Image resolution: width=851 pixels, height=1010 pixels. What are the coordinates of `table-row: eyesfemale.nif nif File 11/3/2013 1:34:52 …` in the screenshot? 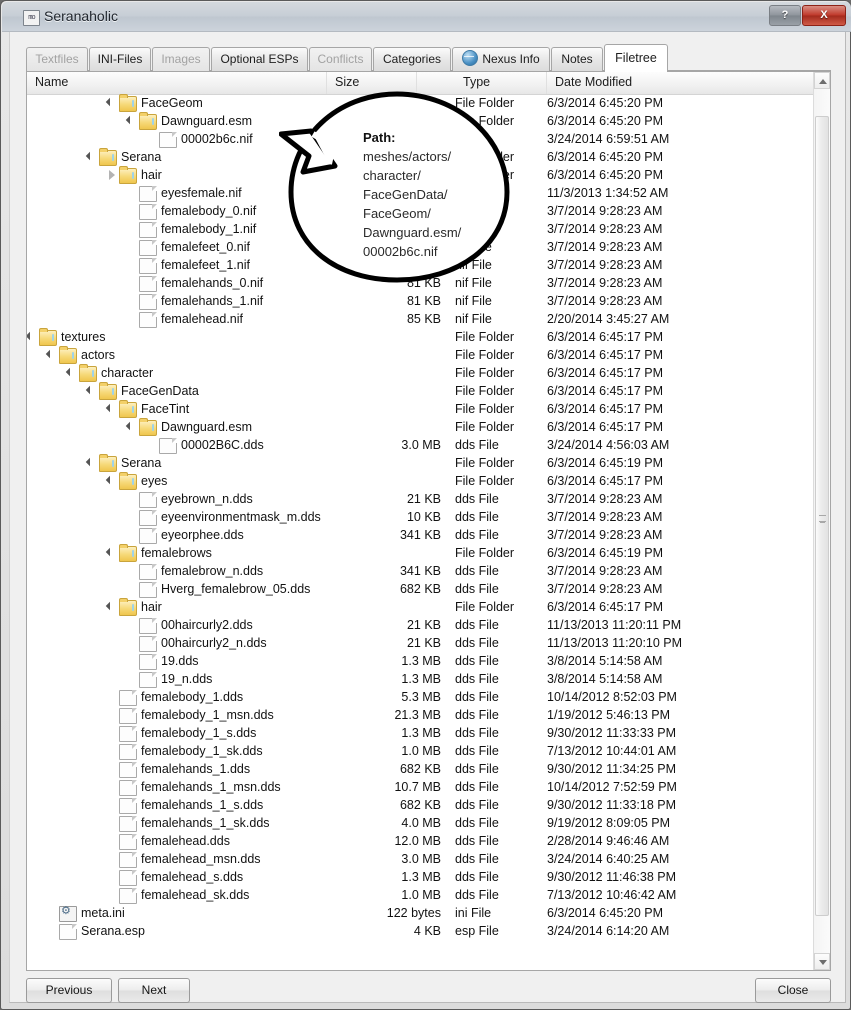 It's located at (421, 193).